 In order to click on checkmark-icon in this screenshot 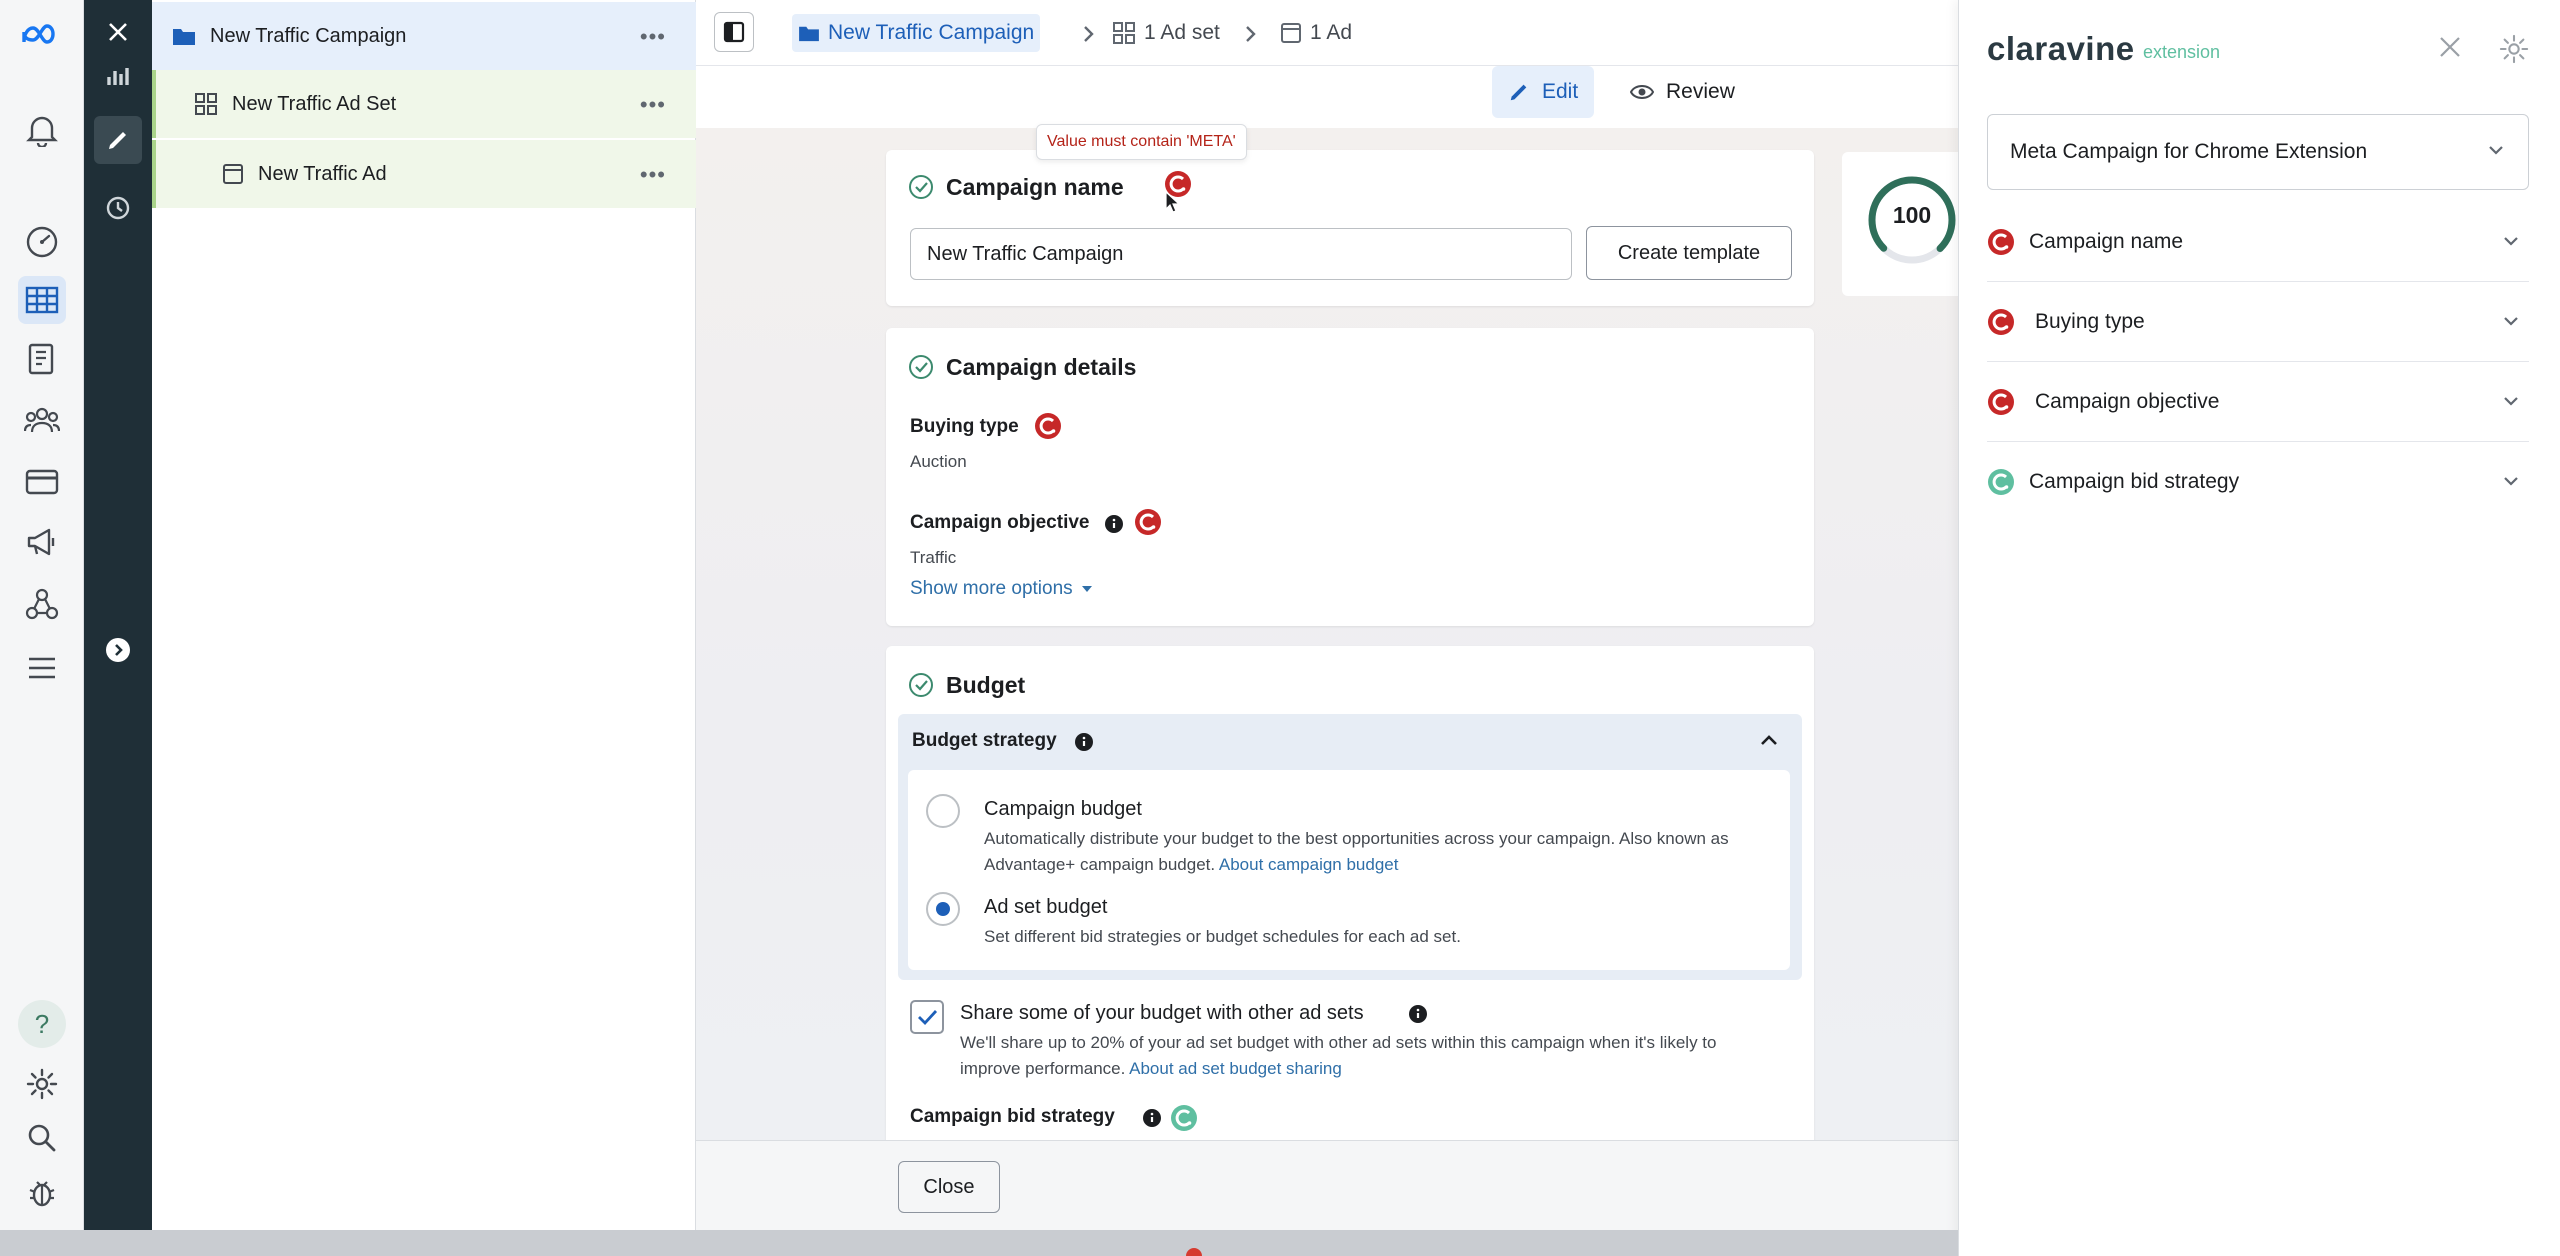, I will do `click(928, 1018)`.